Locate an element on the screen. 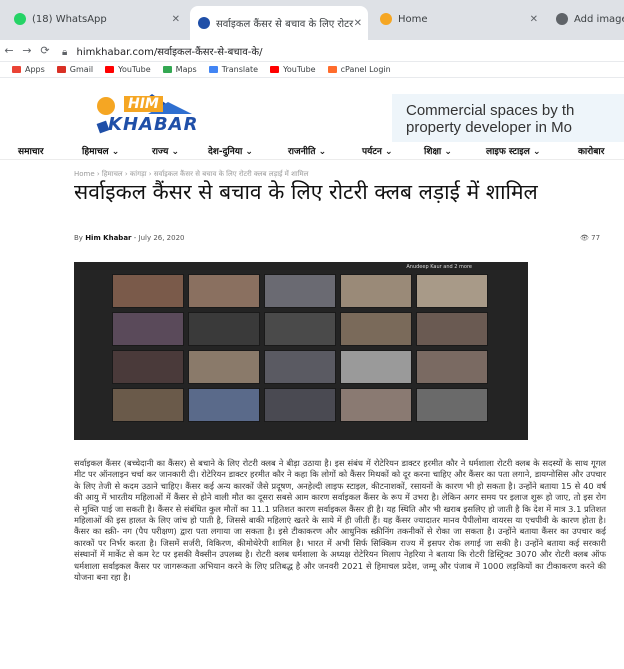  tab-whatsapp: (18) WhatsApp ✕ is located at coordinates (96, 19).